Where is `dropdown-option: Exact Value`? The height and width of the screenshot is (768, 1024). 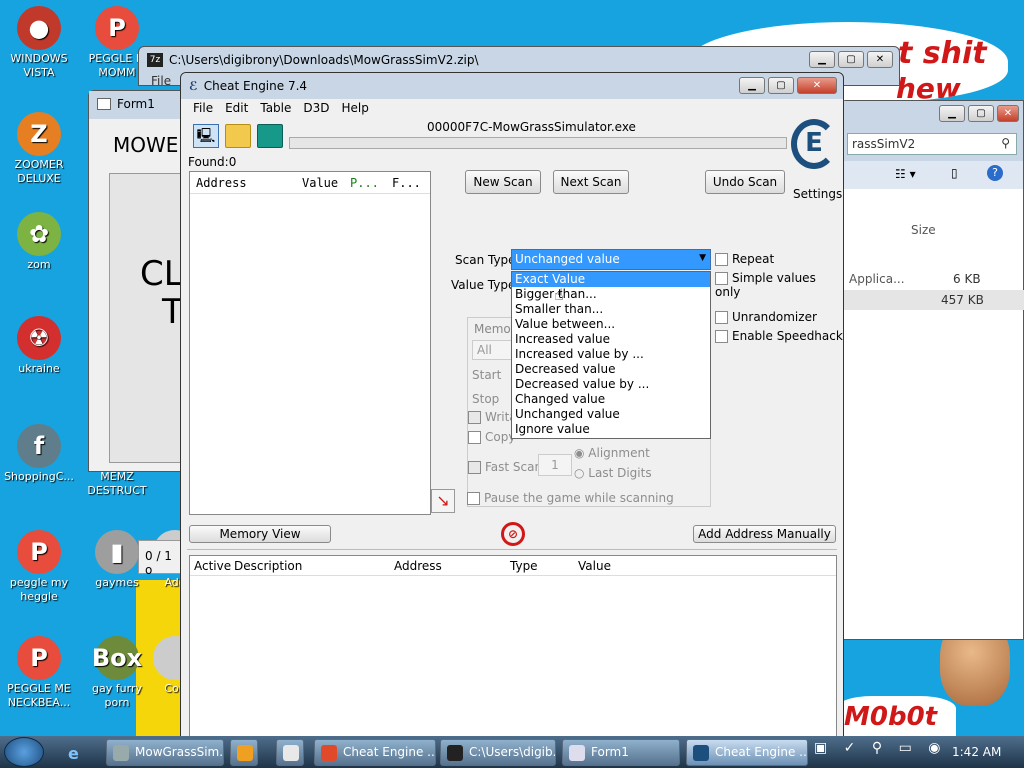
dropdown-option: Exact Value is located at coordinates (611, 279).